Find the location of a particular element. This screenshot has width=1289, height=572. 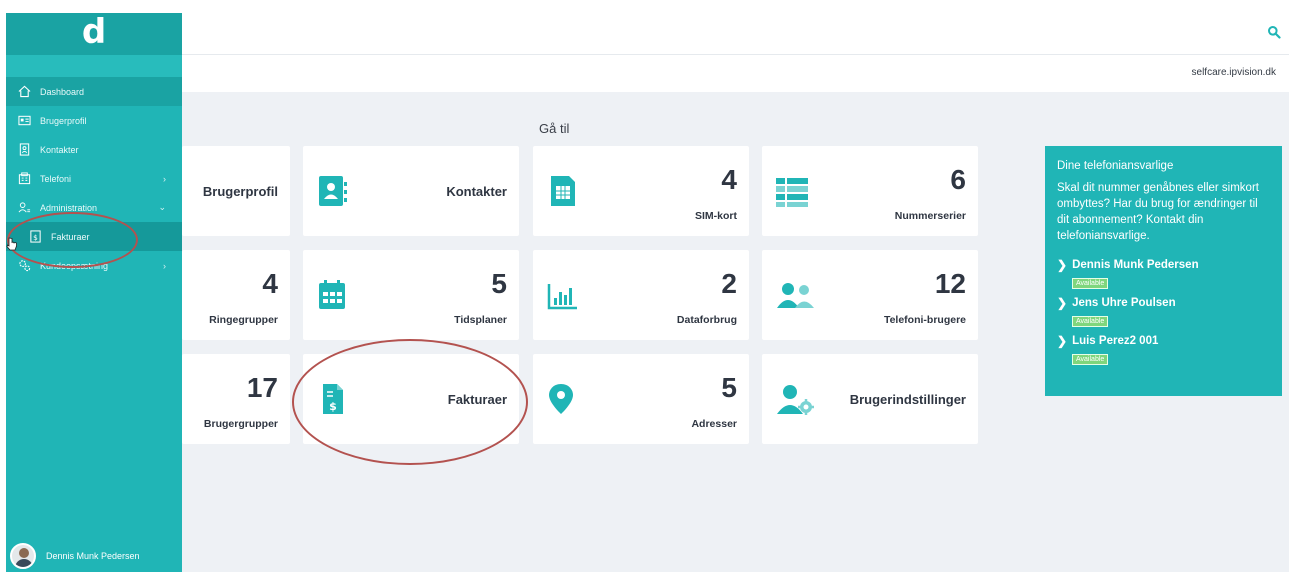

card-count: 6 is located at coordinates (958, 179).